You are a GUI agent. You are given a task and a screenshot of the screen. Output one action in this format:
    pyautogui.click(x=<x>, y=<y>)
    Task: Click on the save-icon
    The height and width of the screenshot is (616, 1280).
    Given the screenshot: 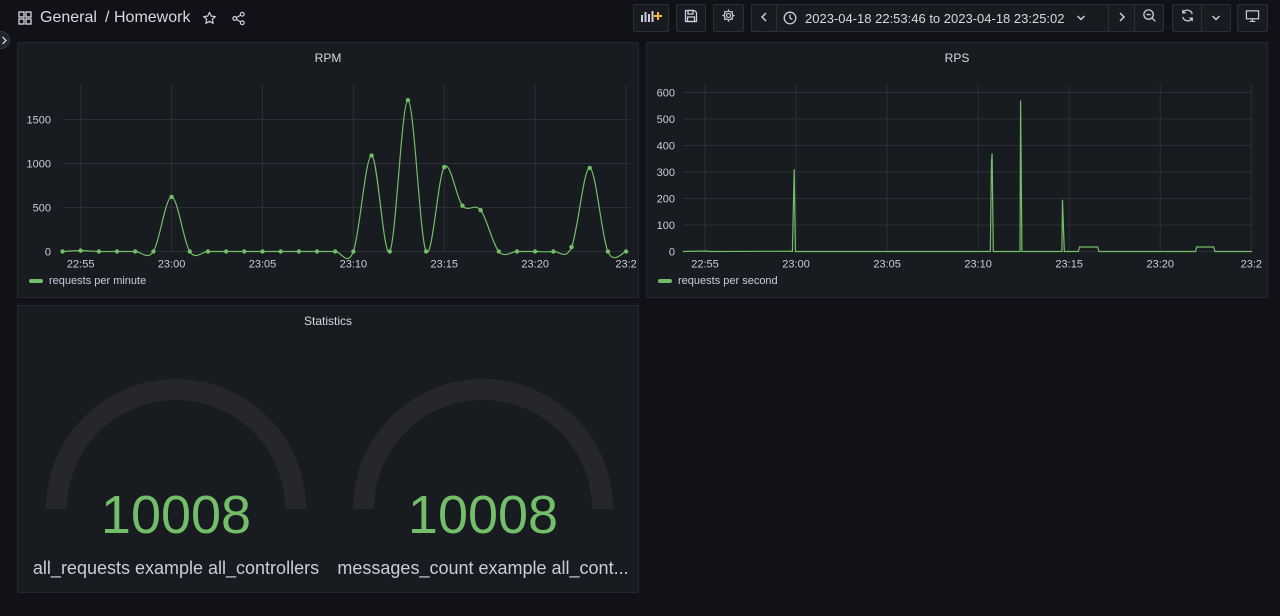 What is the action you would take?
    pyautogui.click(x=691, y=18)
    